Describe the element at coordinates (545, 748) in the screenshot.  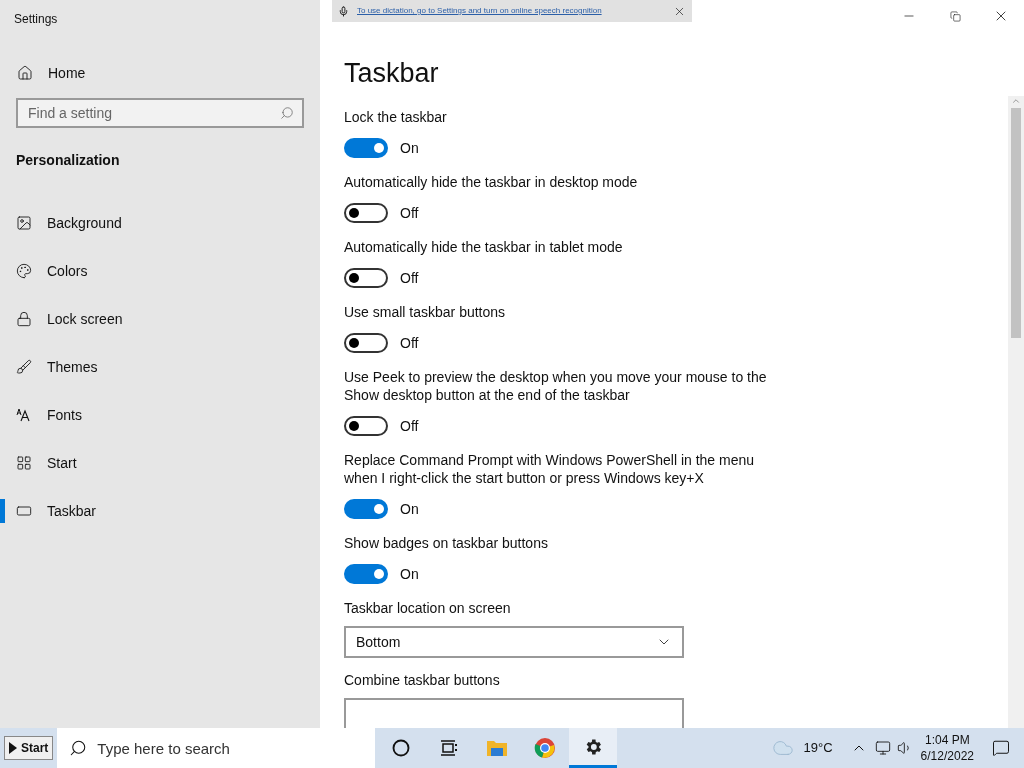
I see `chrome-icon` at that location.